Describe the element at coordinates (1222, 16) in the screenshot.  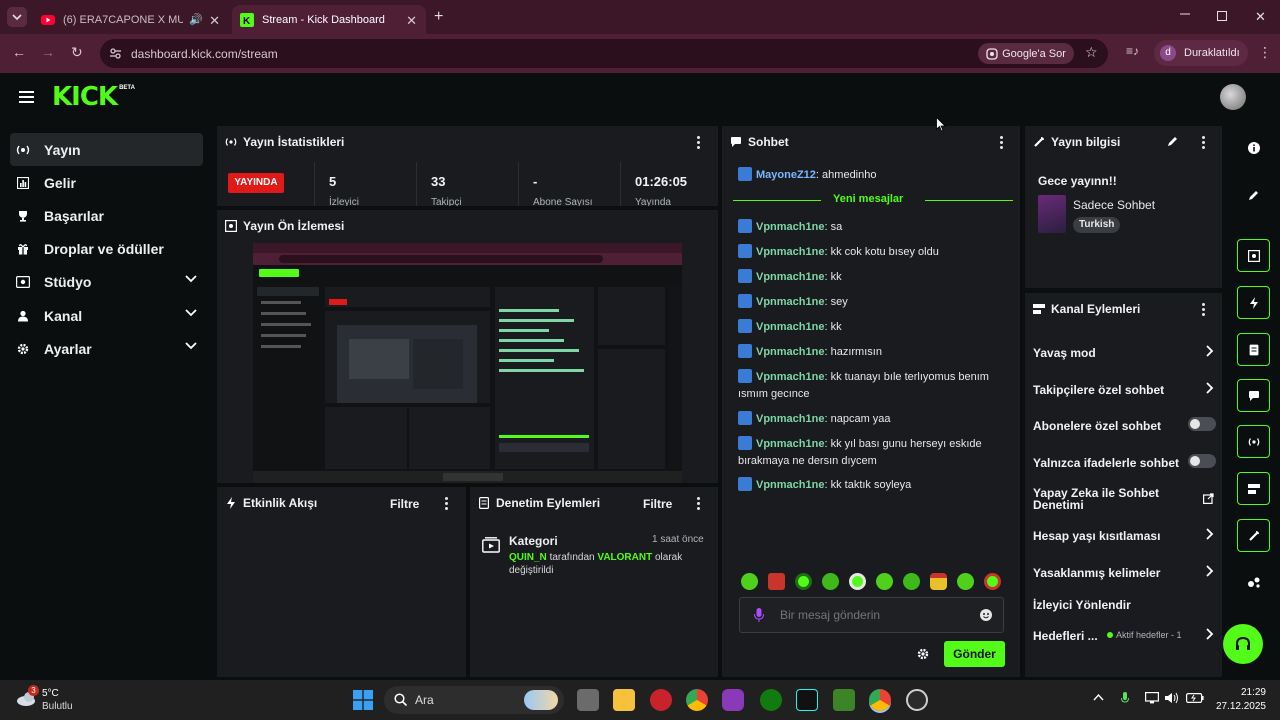
I see `maximize-icon` at that location.